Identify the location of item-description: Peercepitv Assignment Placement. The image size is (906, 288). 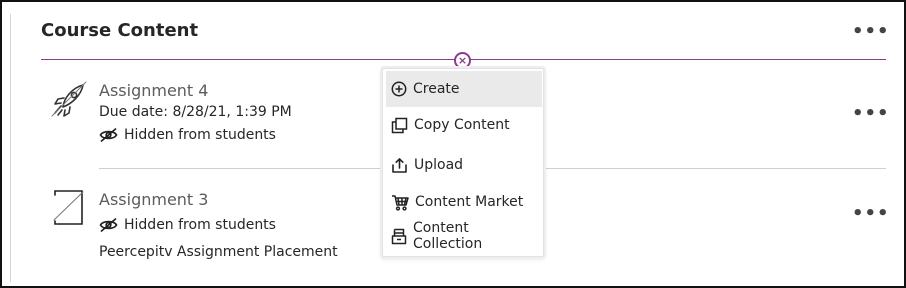
(218, 252).